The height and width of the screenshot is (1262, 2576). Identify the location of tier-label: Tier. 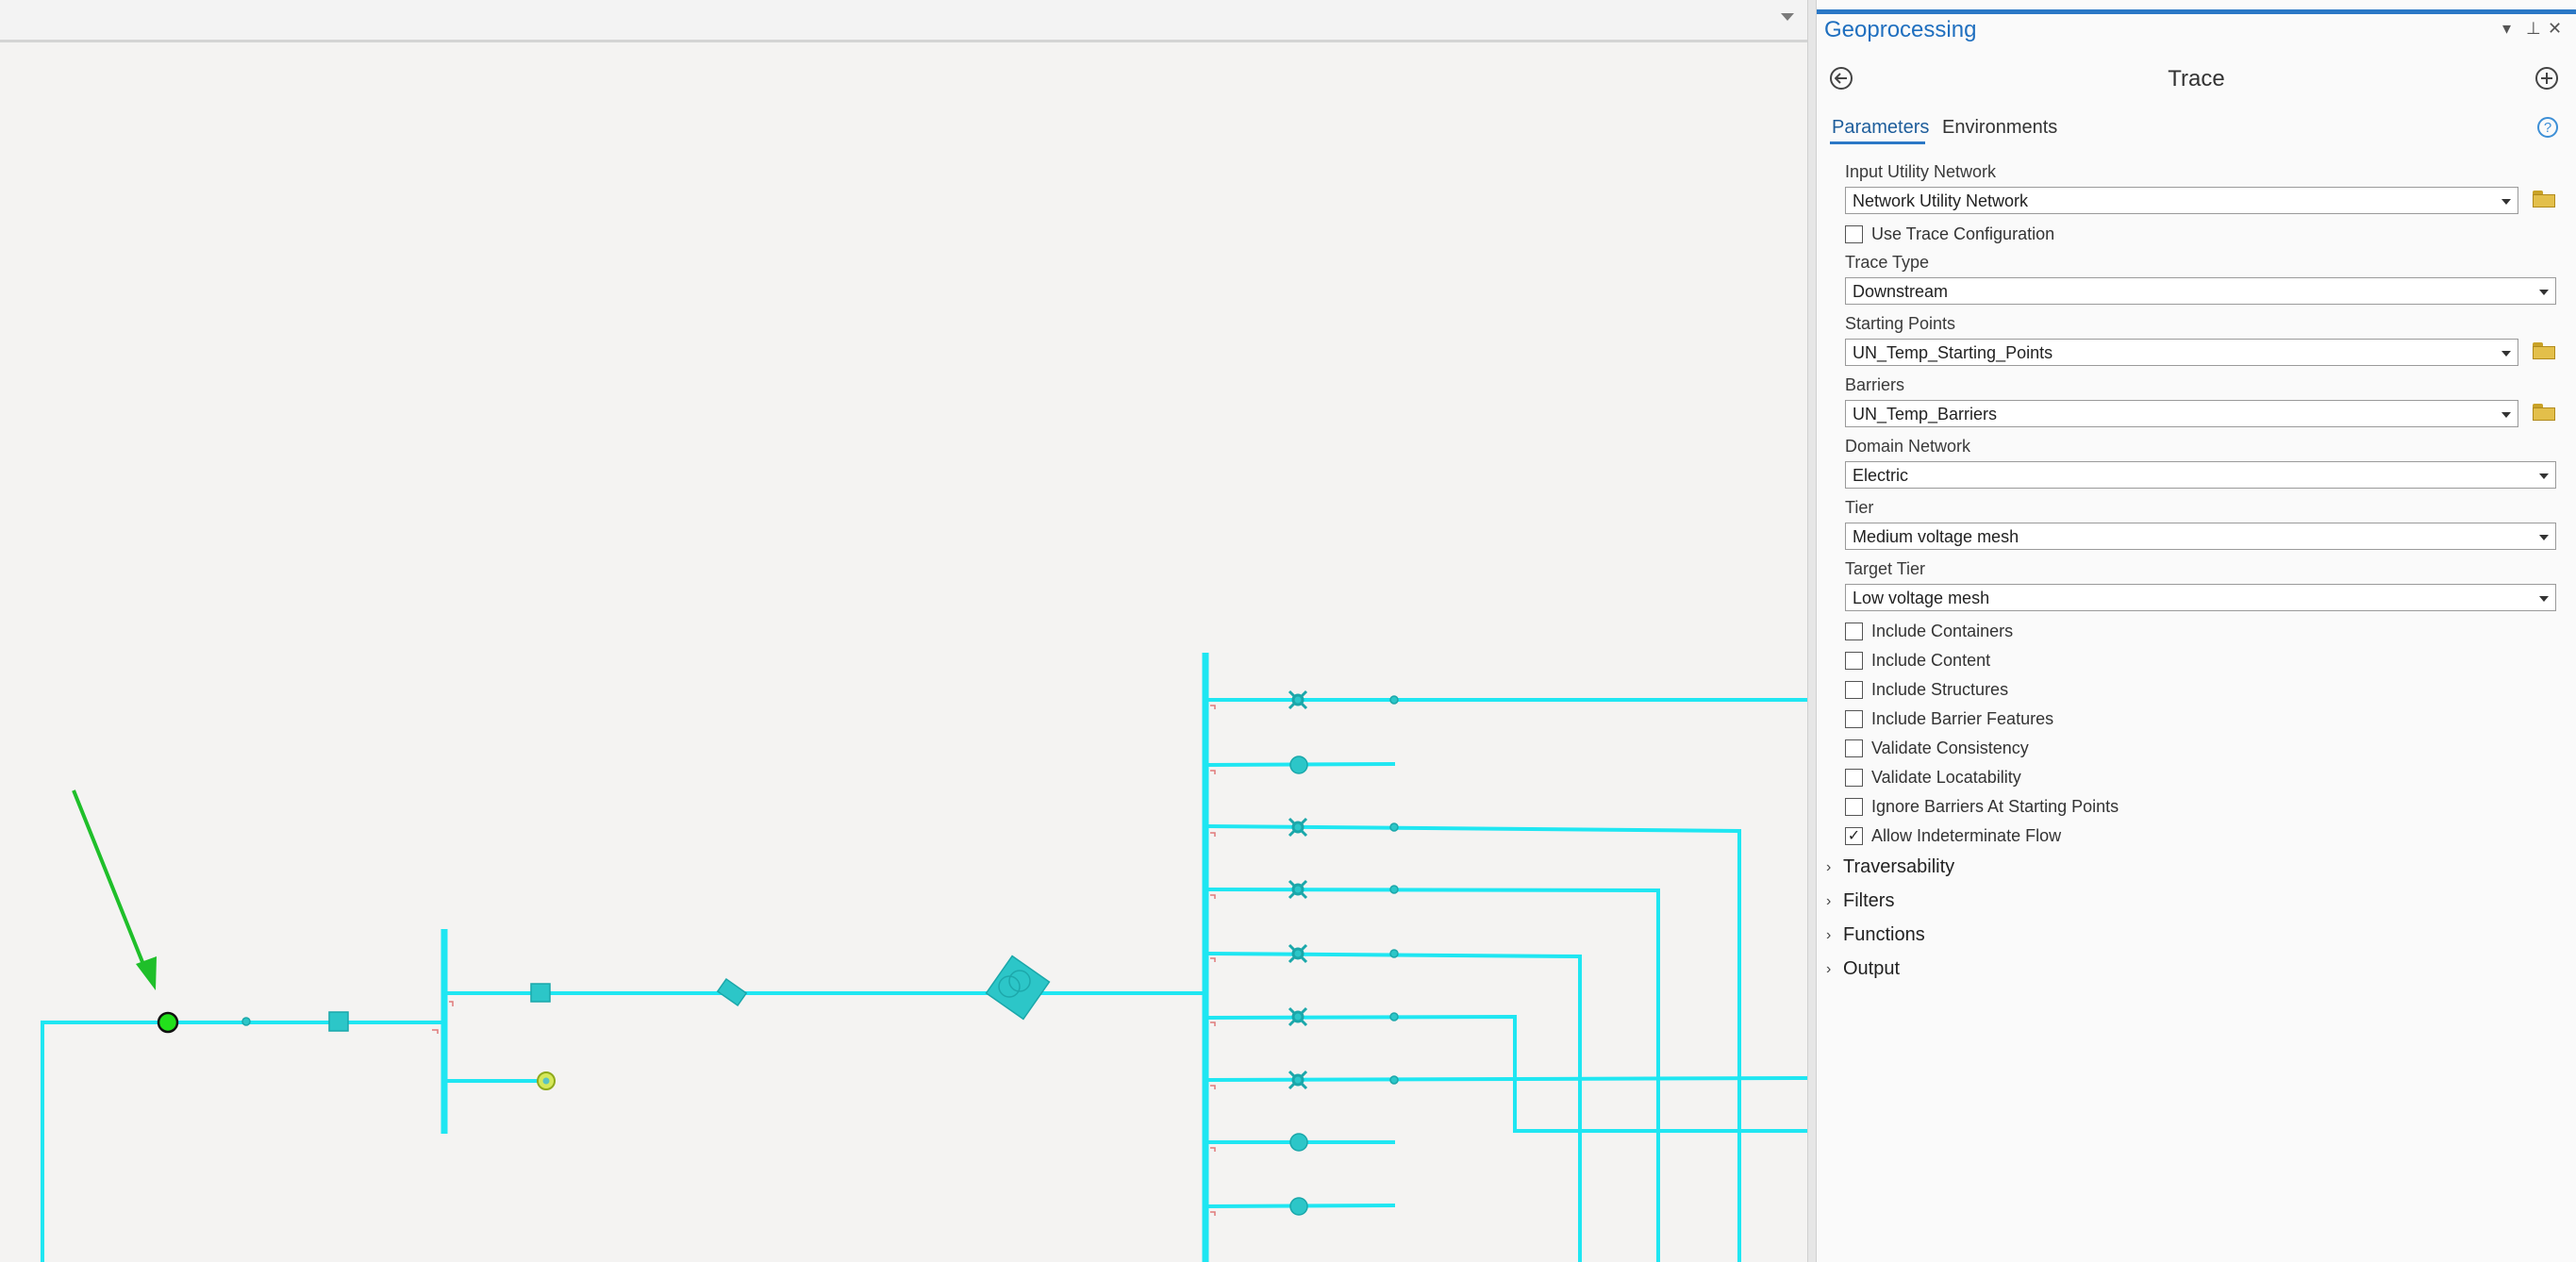
(1860, 507).